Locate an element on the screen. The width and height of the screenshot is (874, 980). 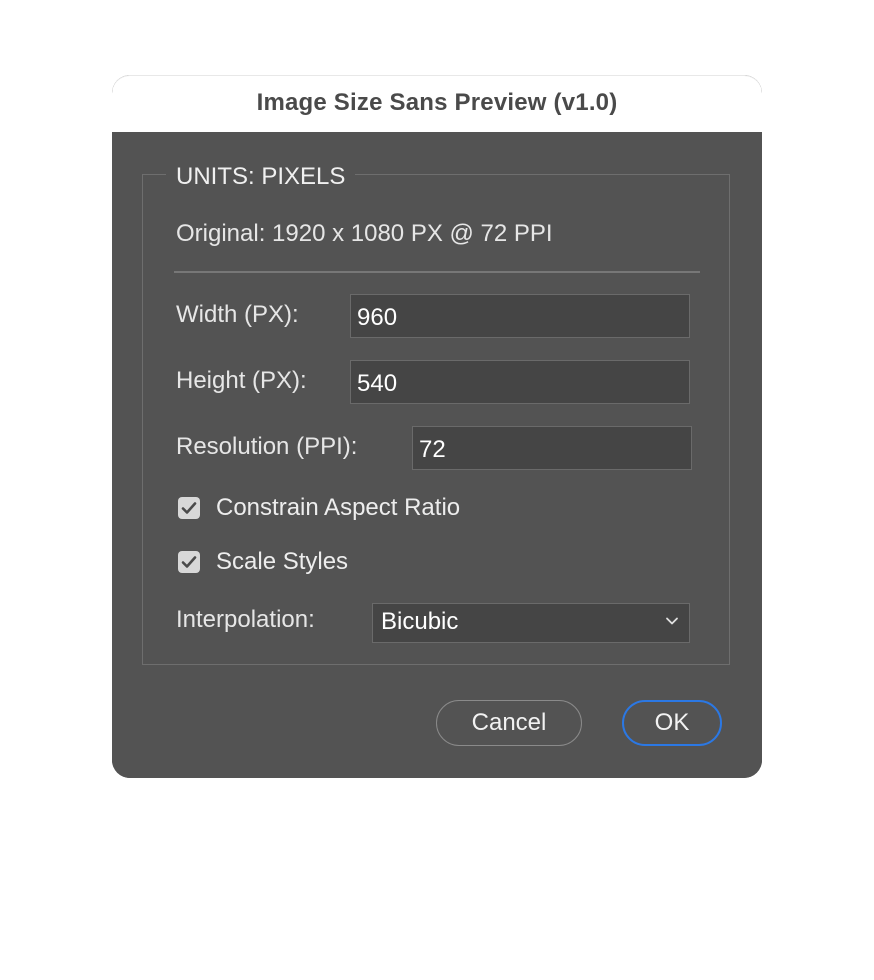
divider is located at coordinates (437, 272).